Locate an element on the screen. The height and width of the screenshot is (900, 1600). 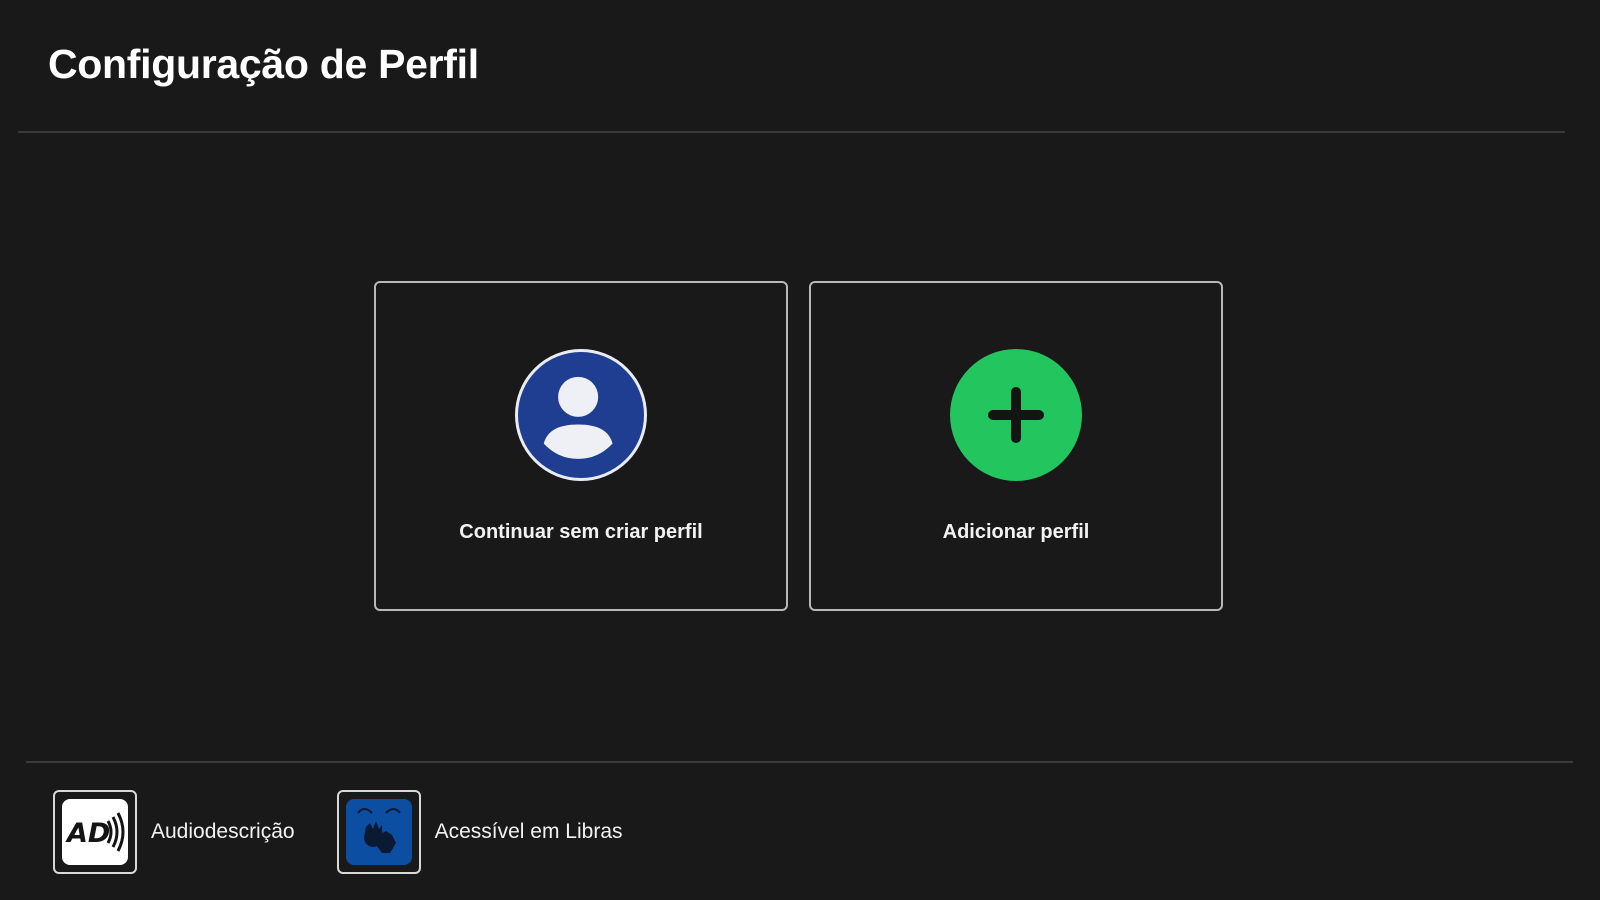
audio-description-icon: AD is located at coordinates (95, 832).